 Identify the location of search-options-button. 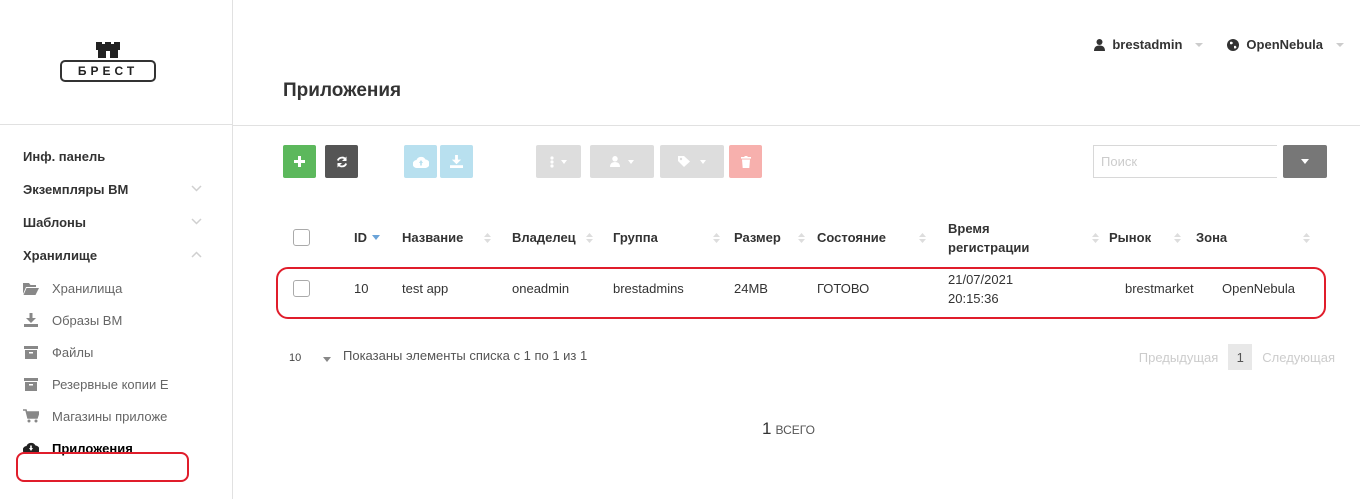
(1305, 161).